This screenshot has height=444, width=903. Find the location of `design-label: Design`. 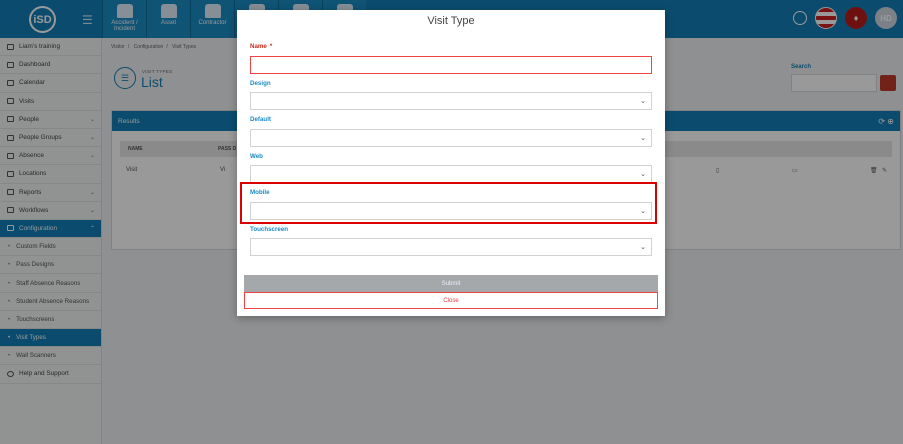

design-label: Design is located at coordinates (260, 83).